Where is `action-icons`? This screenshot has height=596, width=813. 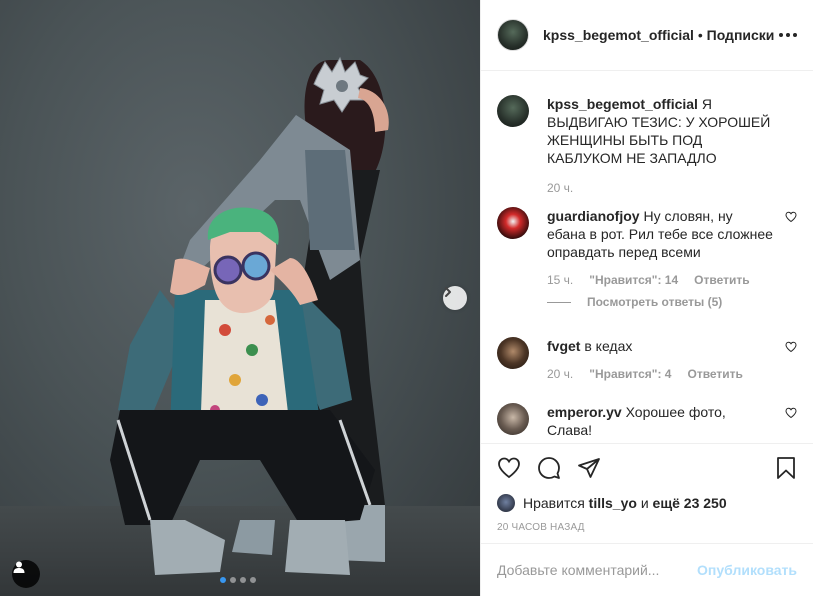
action-icons is located at coordinates (647, 468).